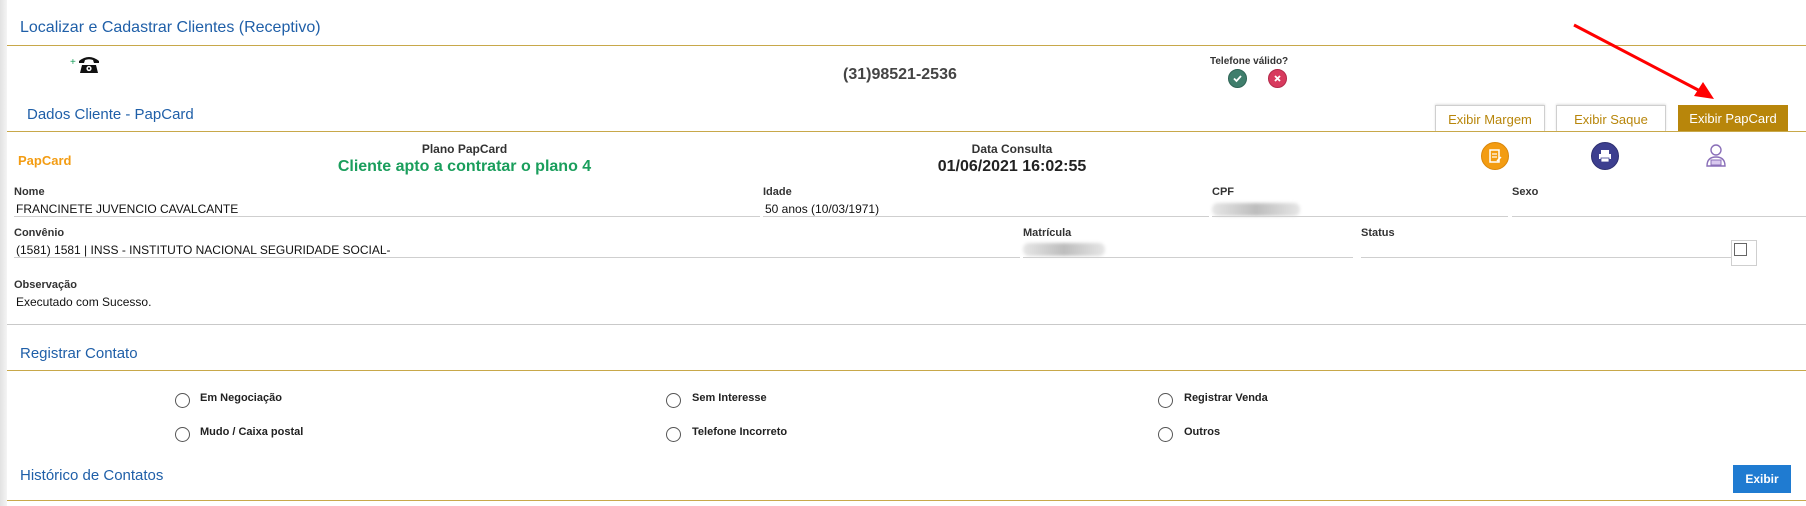 This screenshot has width=1806, height=506. What do you see at coordinates (777, 192) in the screenshot?
I see `idade-label: Idade` at bounding box center [777, 192].